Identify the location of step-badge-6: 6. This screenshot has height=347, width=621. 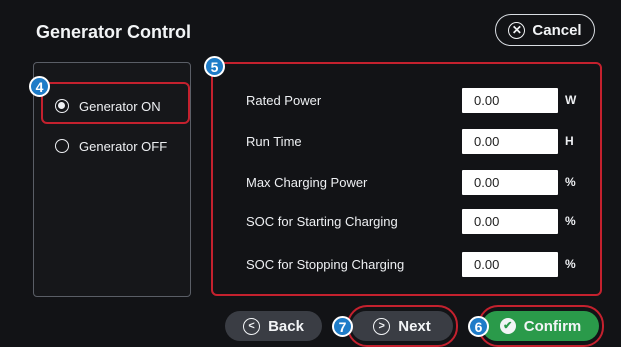
(478, 326).